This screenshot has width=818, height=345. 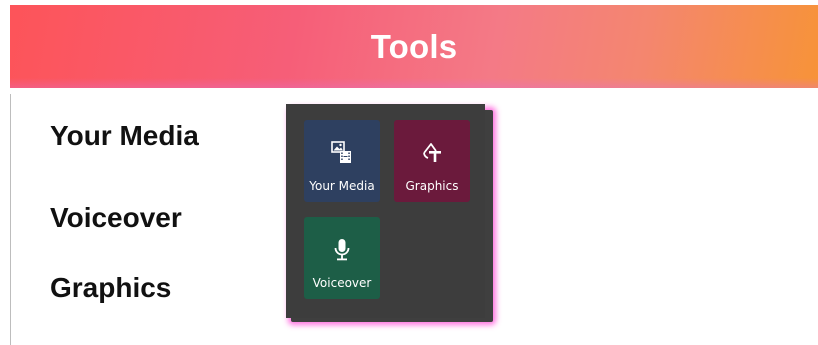 What do you see at coordinates (432, 186) in the screenshot?
I see `tile-graphics-label: Graphics` at bounding box center [432, 186].